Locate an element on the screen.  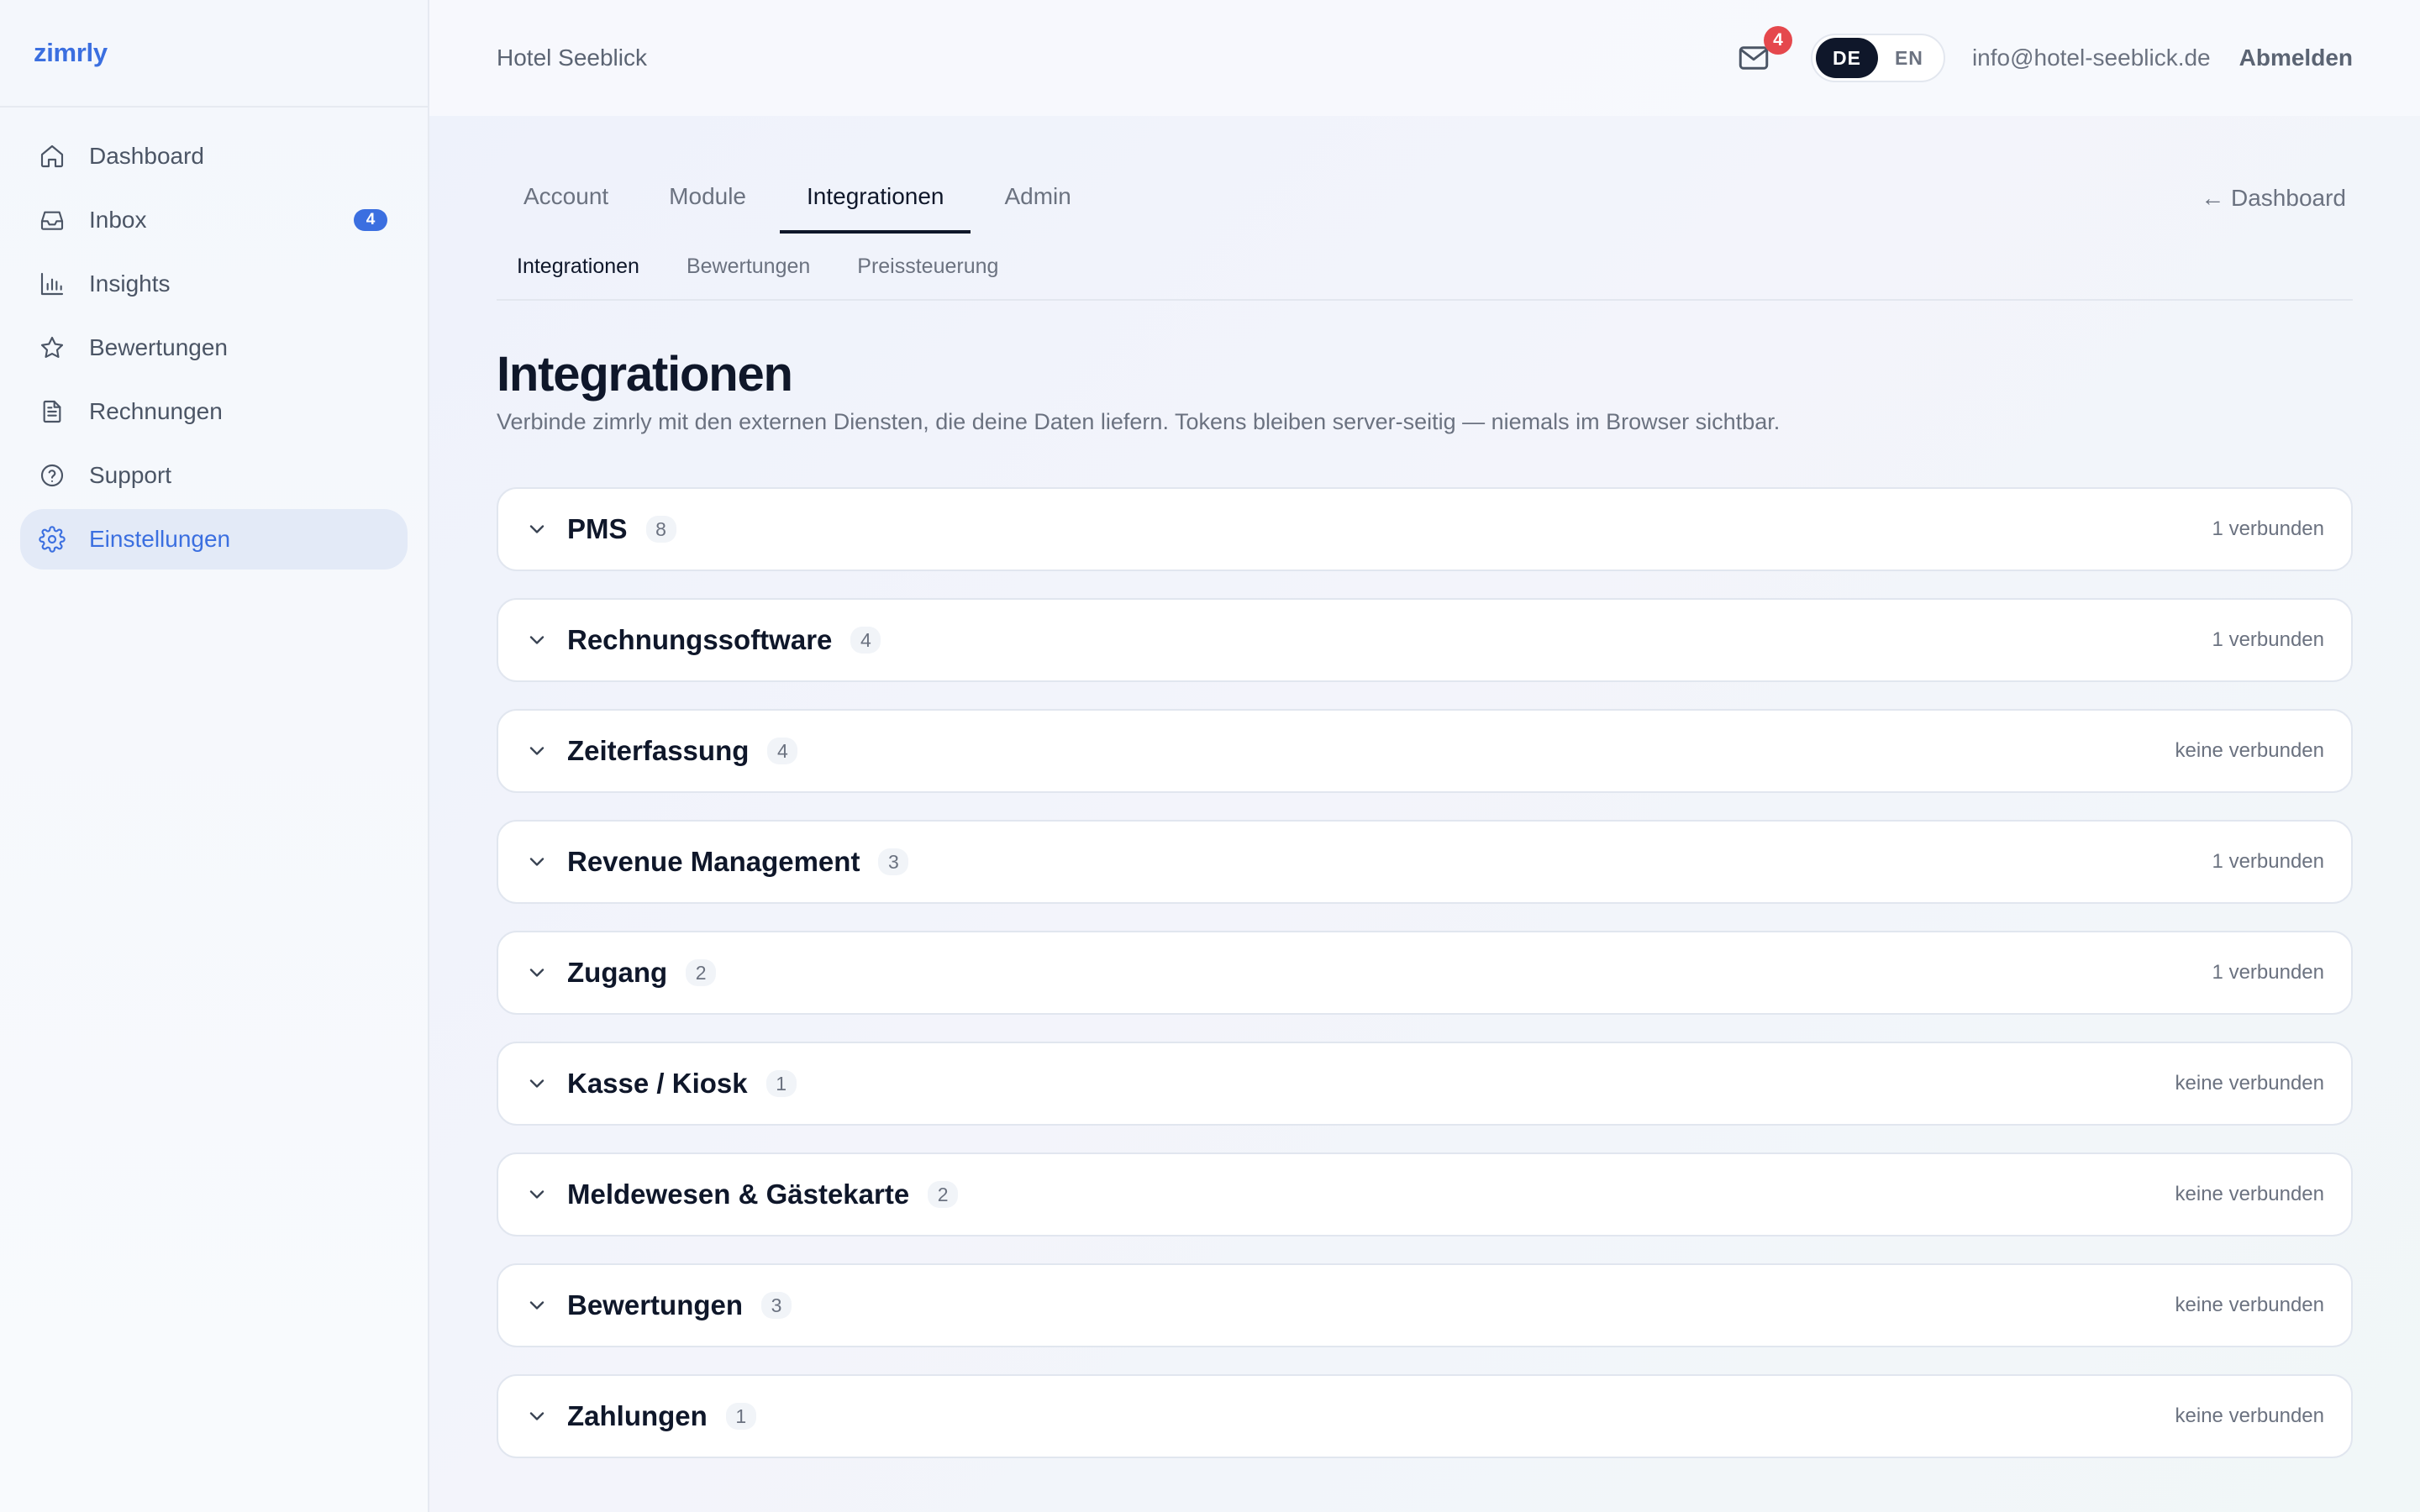
group-name: Rechnungssoftware is located at coordinates (700, 639).